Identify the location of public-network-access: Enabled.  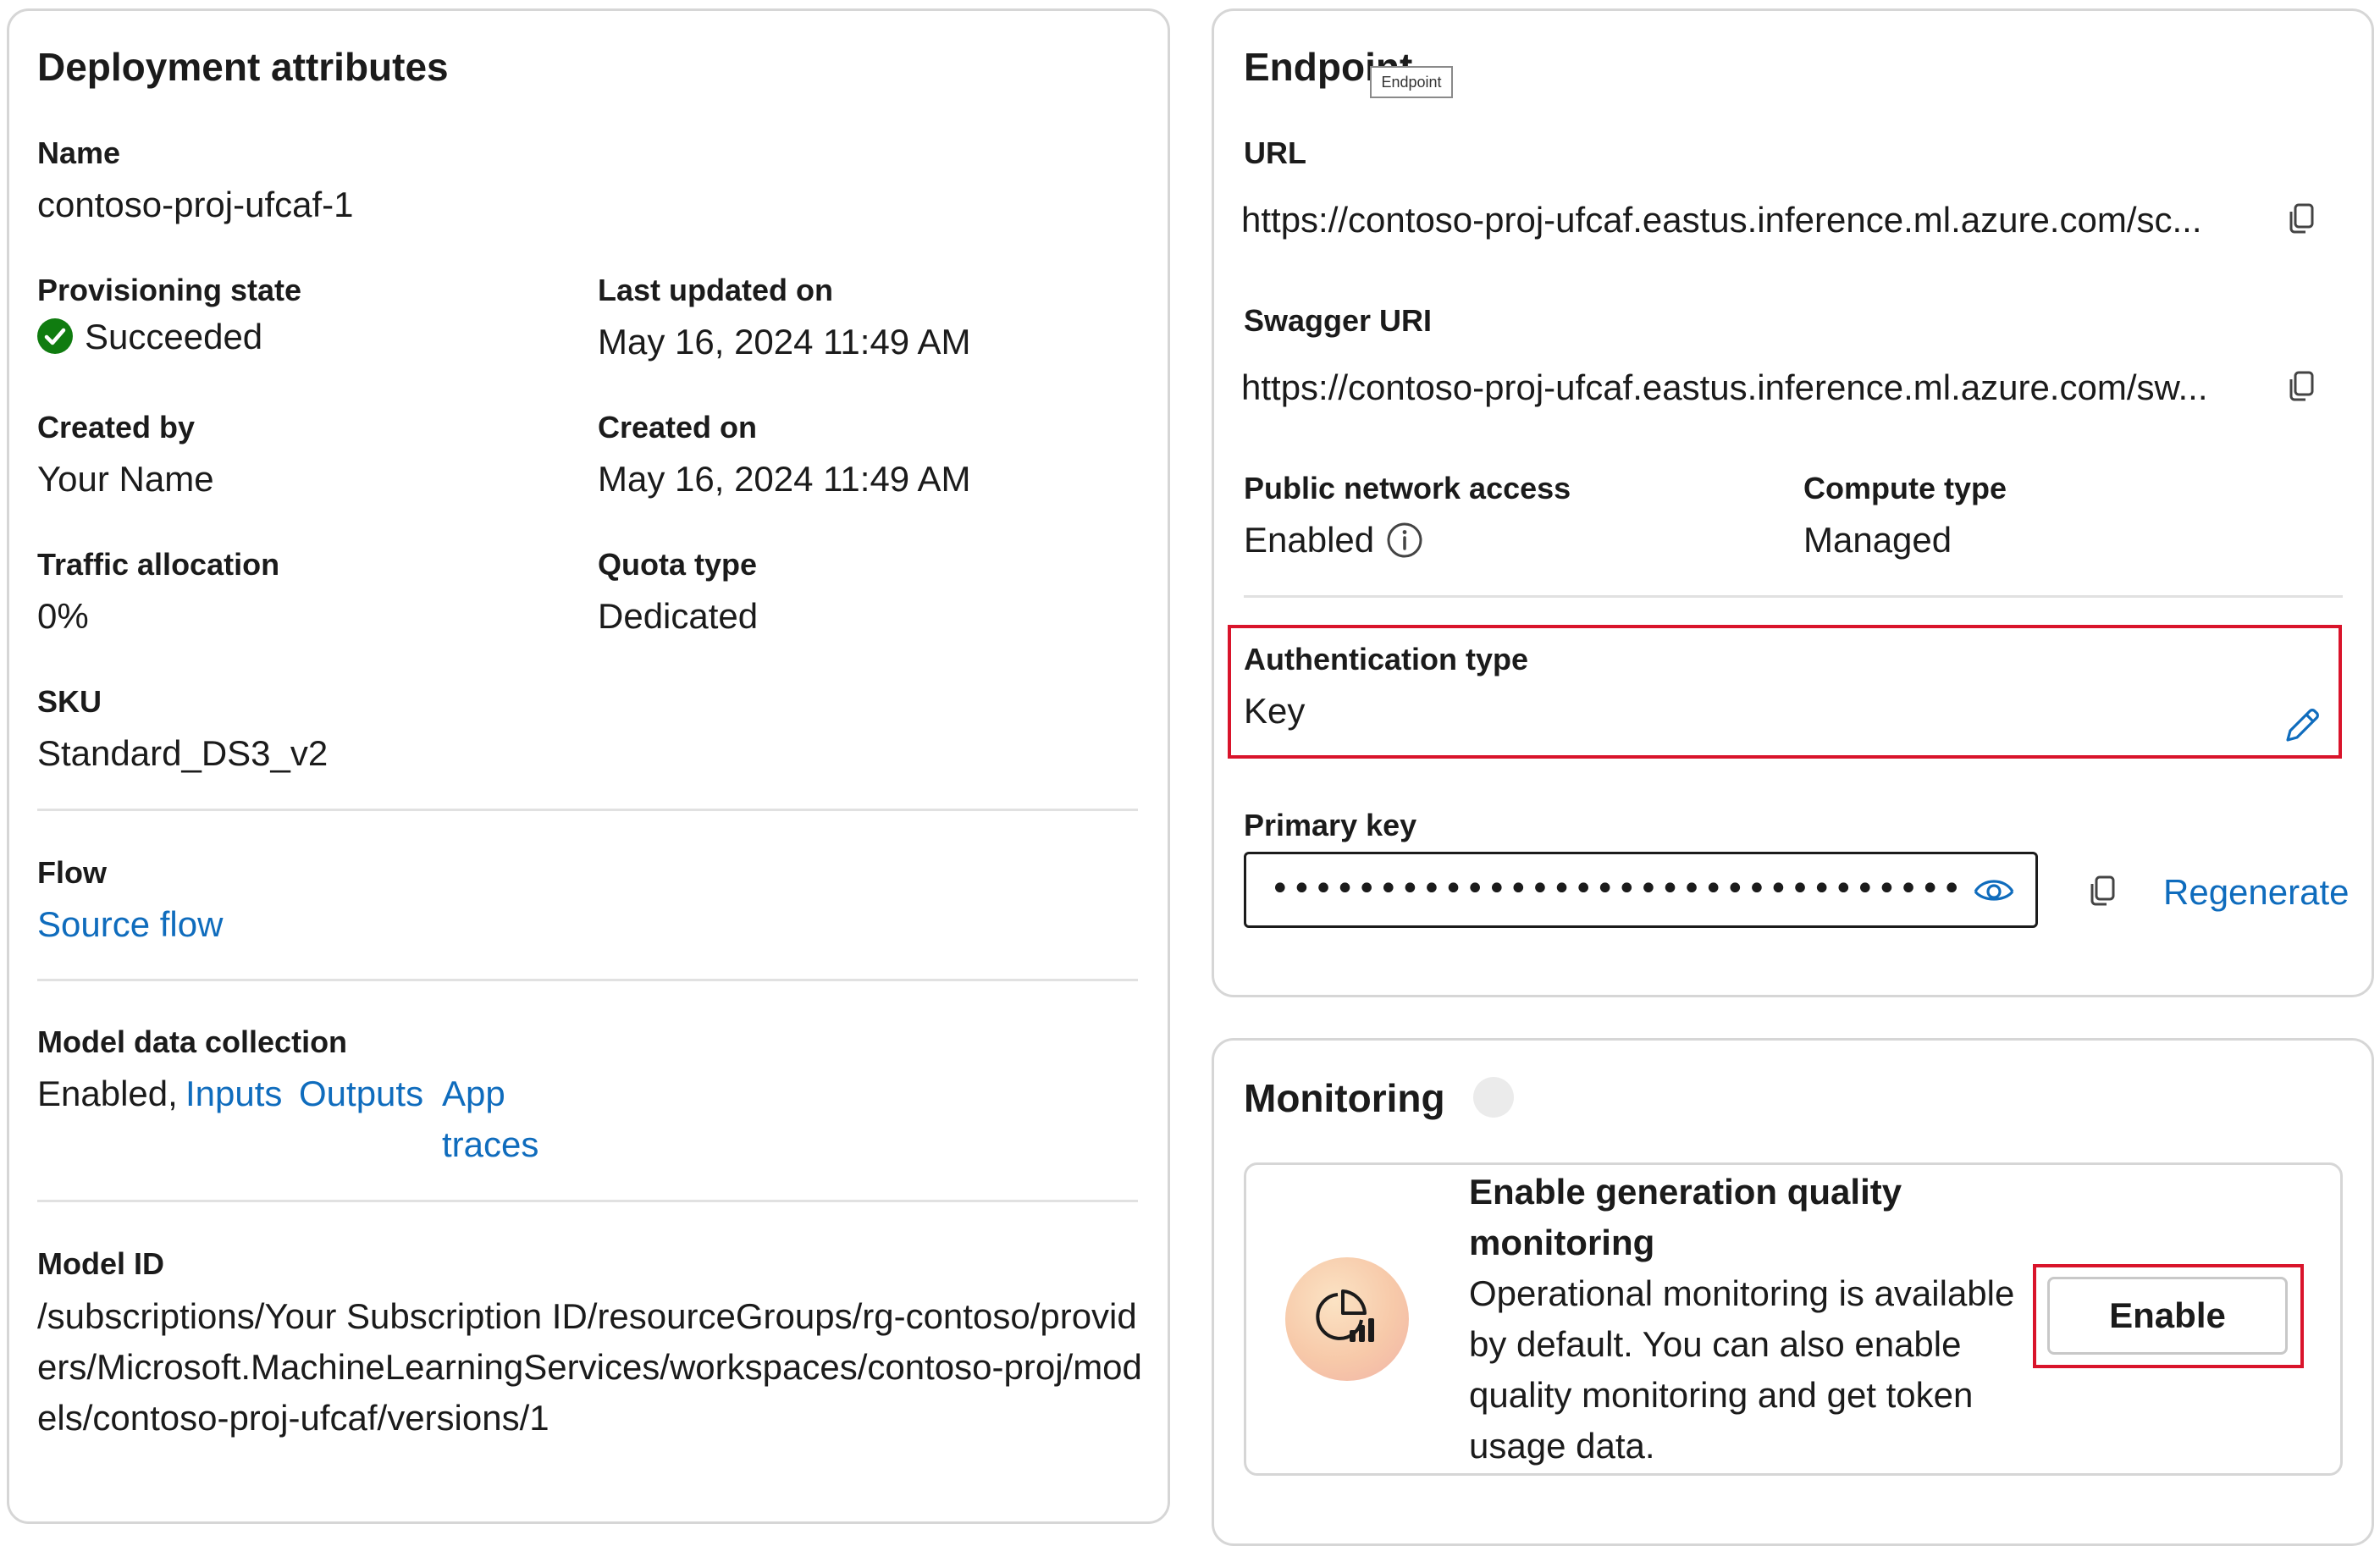
(1333, 540).